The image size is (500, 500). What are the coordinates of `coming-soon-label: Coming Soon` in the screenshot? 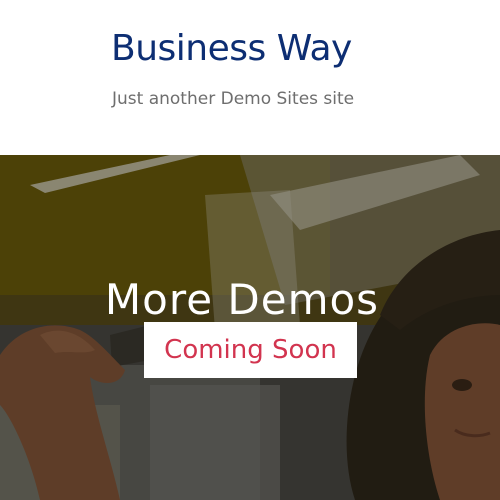 It's located at (250, 350).